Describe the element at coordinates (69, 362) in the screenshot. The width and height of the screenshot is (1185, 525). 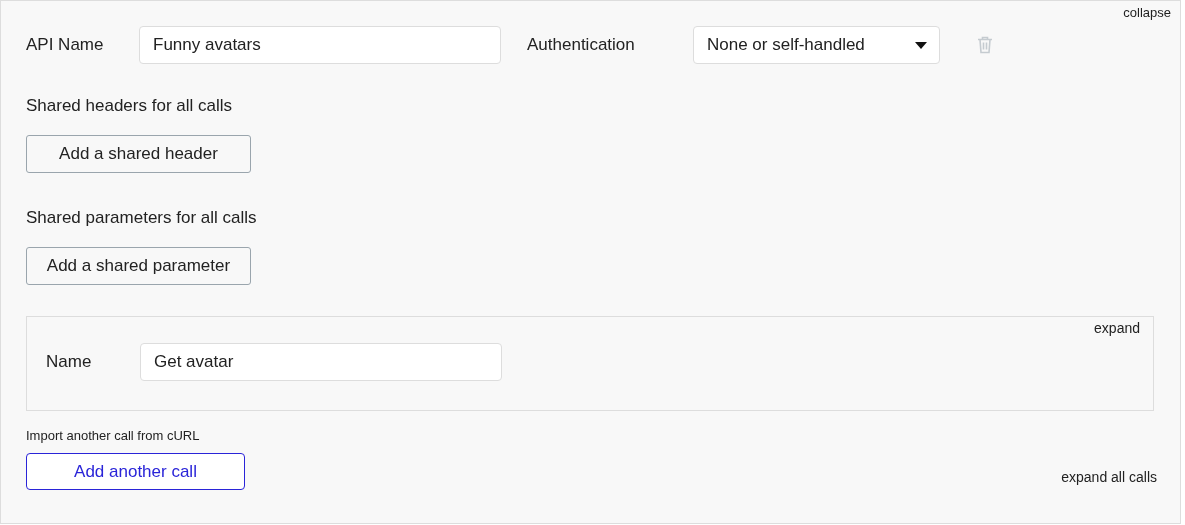
I see `field-label: Name` at that location.